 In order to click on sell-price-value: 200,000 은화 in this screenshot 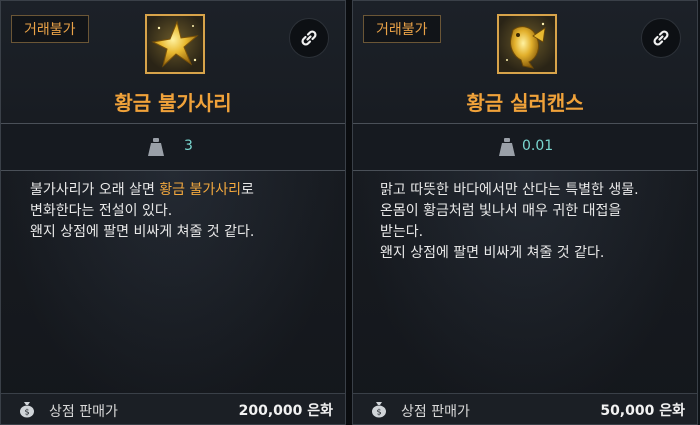, I will do `click(285, 411)`.